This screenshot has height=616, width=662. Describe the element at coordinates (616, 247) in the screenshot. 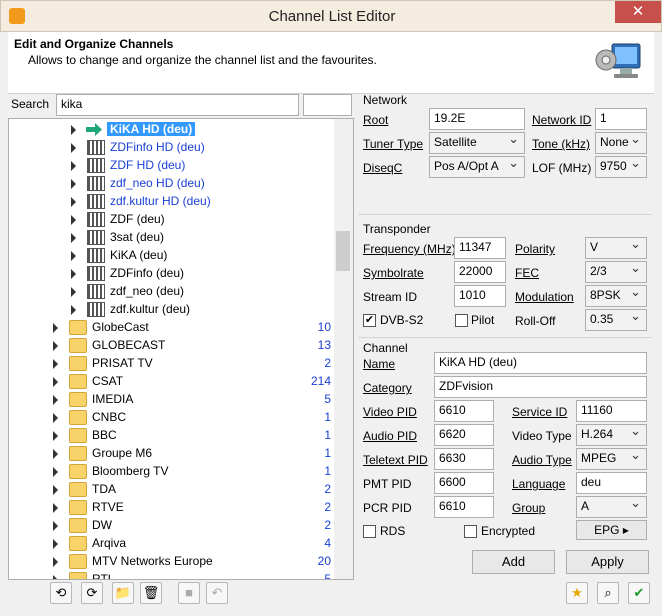

I see `polarity-select: V` at that location.